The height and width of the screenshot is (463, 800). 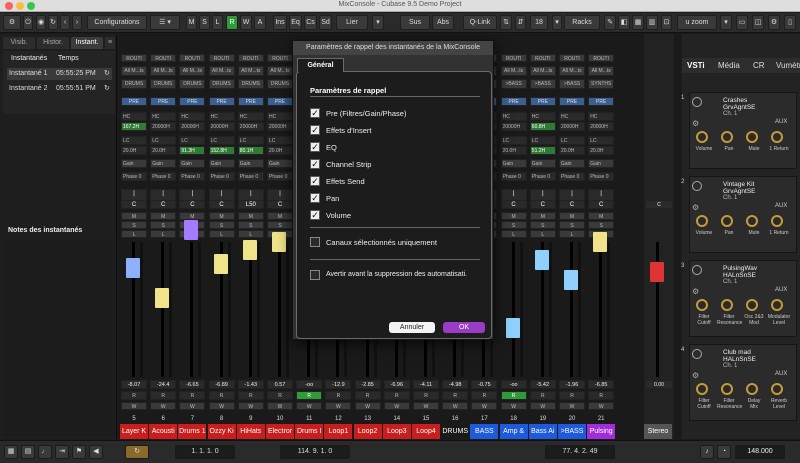 What do you see at coordinates (134, 126) in the screenshot?
I see `hc-value: 167.2H` at bounding box center [134, 126].